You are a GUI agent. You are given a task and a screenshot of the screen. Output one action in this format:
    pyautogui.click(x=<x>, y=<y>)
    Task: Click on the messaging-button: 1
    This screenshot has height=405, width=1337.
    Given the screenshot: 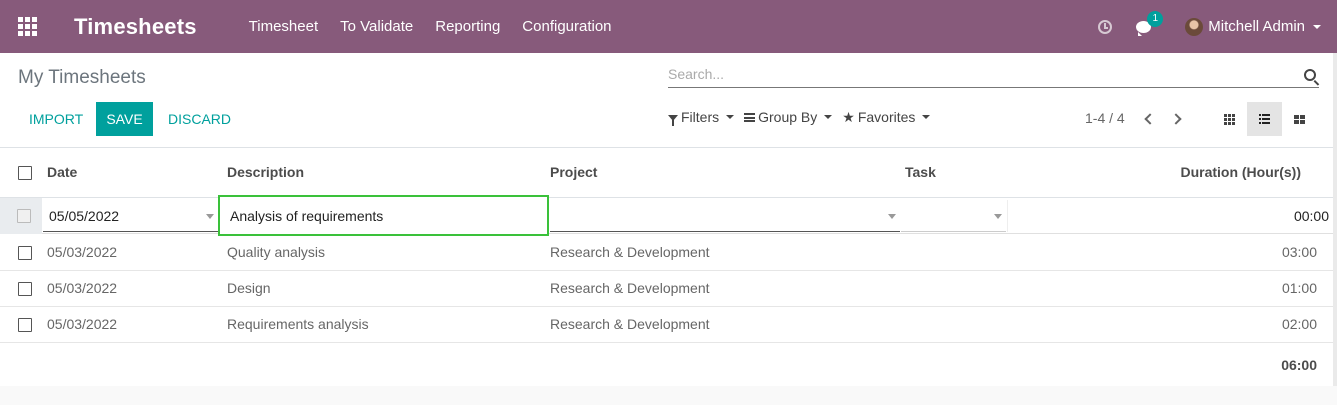 What is the action you would take?
    pyautogui.click(x=1150, y=23)
    